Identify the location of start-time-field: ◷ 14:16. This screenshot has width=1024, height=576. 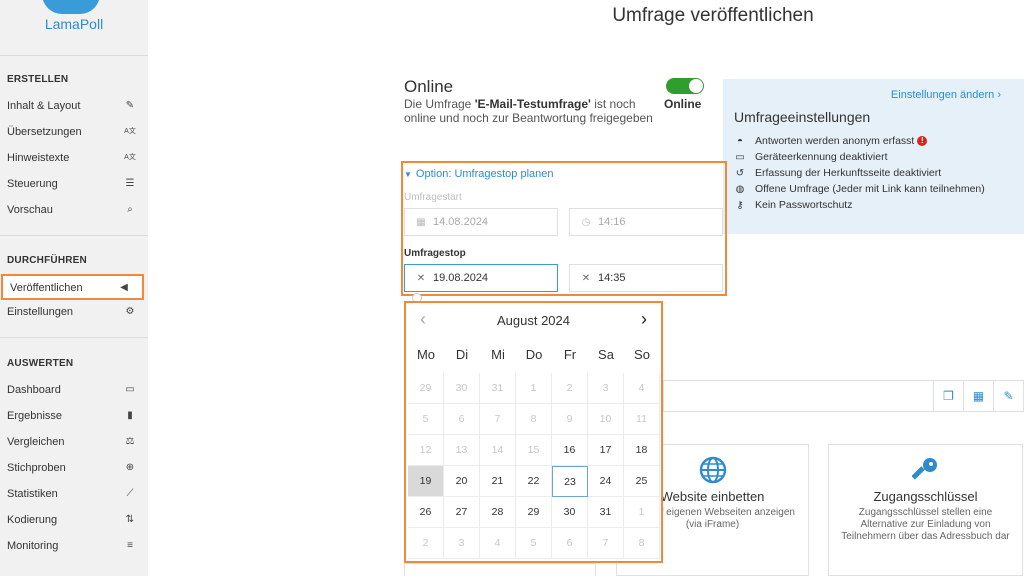
(646, 222).